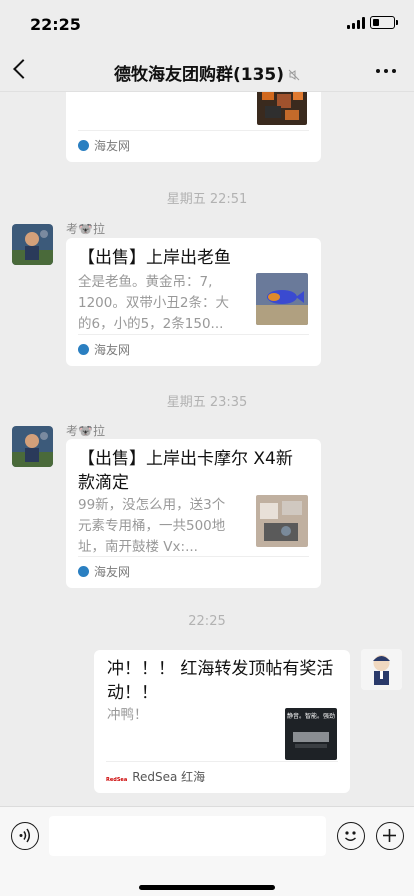 The height and width of the screenshot is (896, 414). Describe the element at coordinates (103, 483) in the screenshot. I see `title-line: 款滴定` at that location.